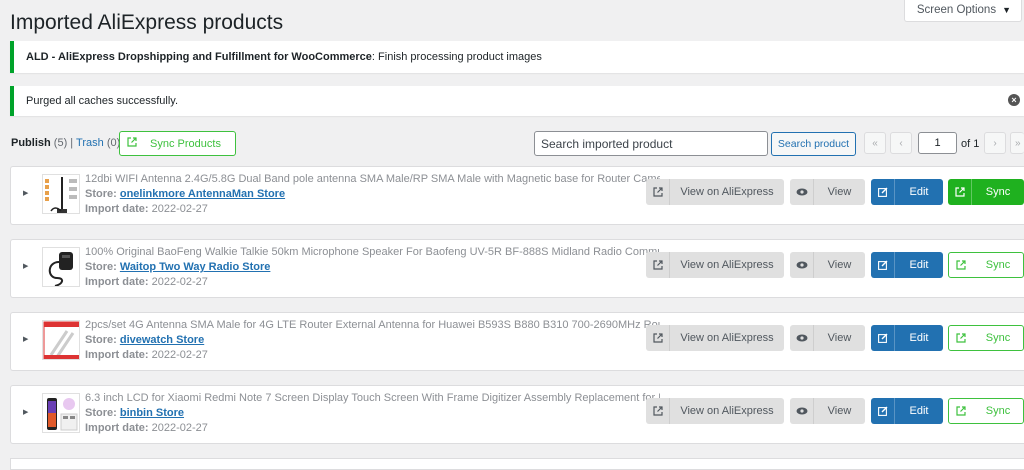  Describe the element at coordinates (1017, 143) in the screenshot. I see `last-page-button: »` at that location.